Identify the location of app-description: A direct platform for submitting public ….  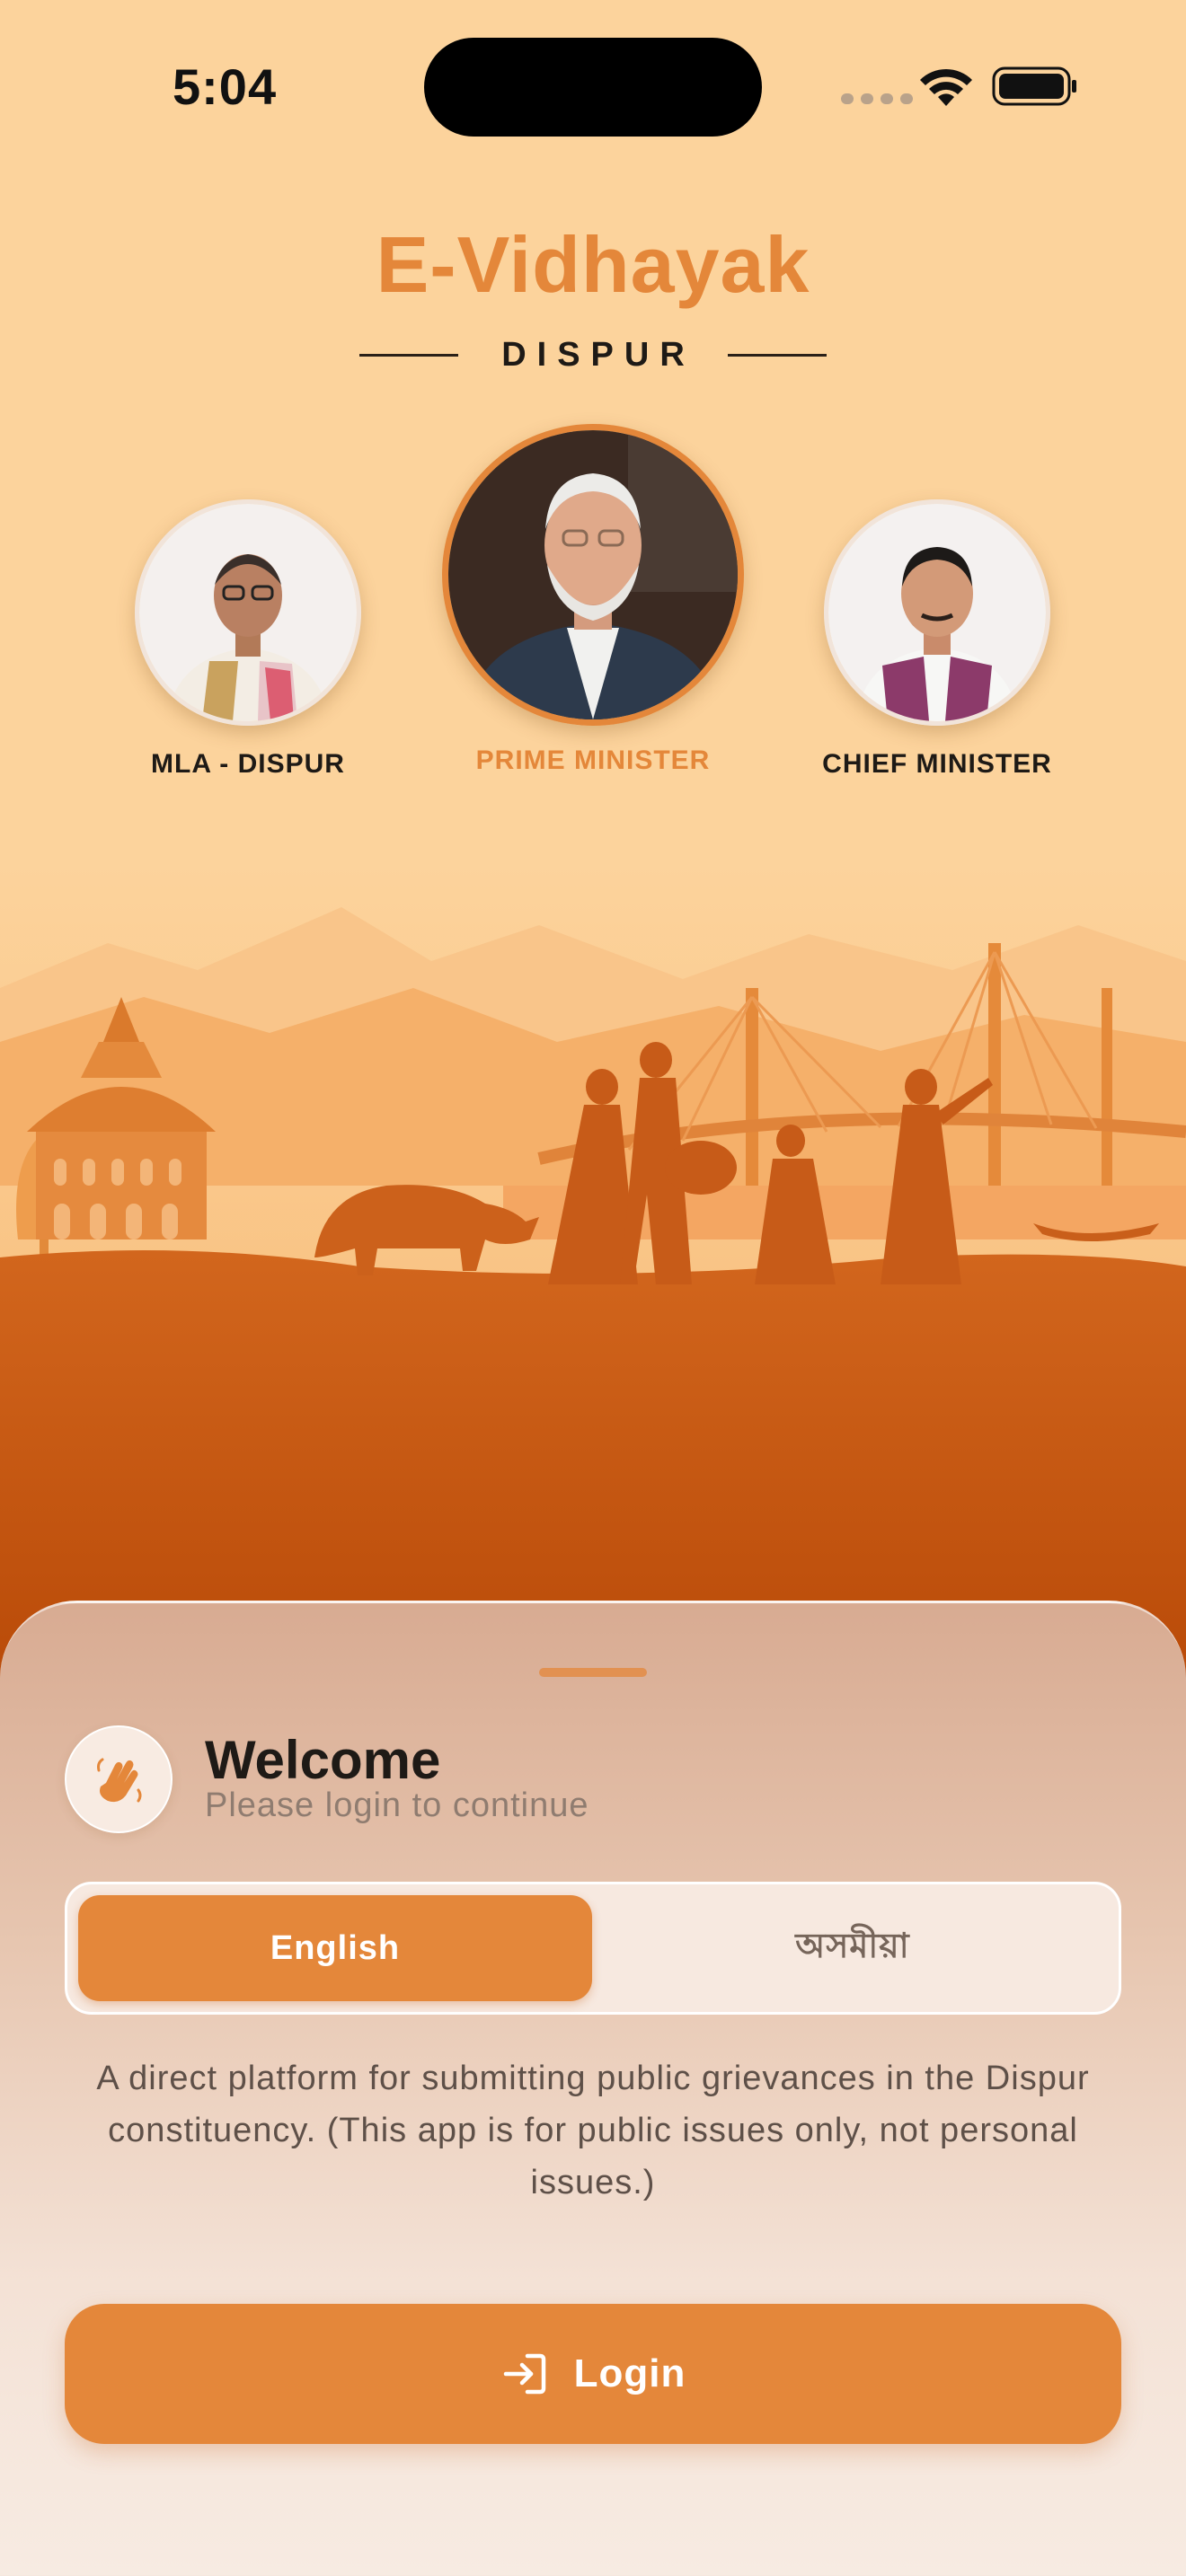
(593, 2130).